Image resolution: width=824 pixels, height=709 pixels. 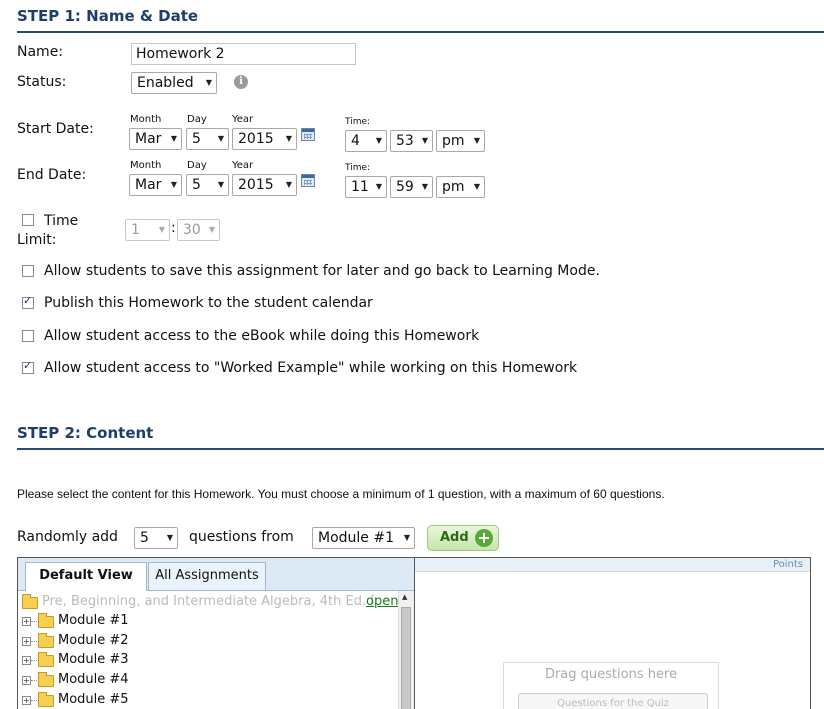 I want to click on start-year-select: 2015 ▼, so click(x=264, y=139).